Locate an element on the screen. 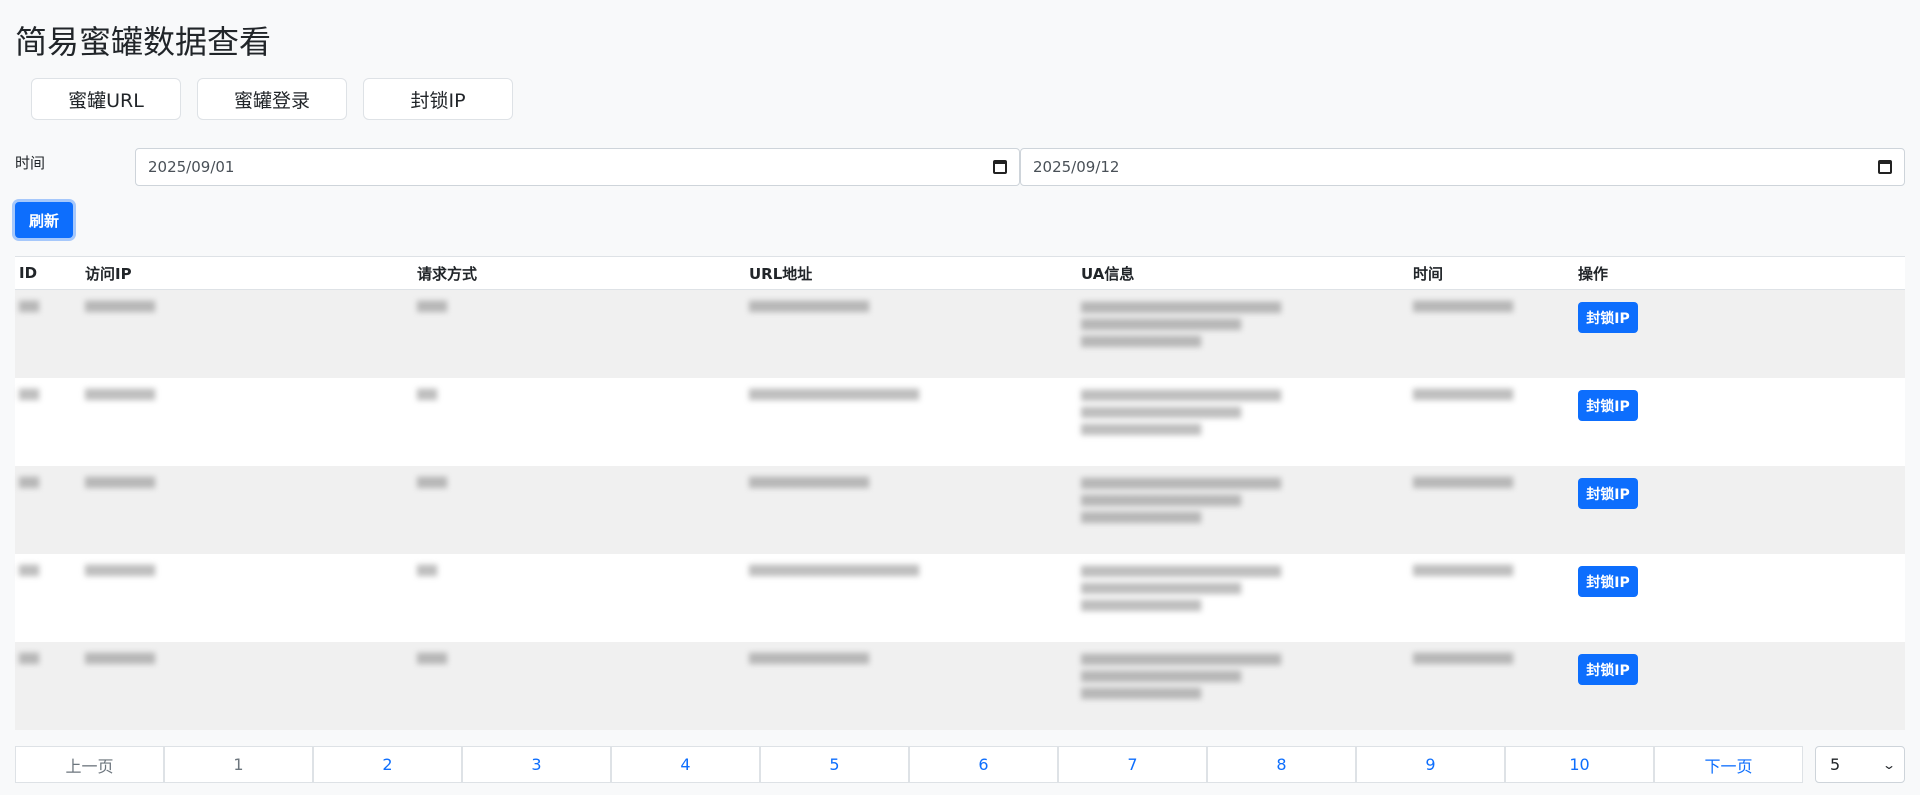 The image size is (1920, 795). header-method: 请求方式 is located at coordinates (447, 273).